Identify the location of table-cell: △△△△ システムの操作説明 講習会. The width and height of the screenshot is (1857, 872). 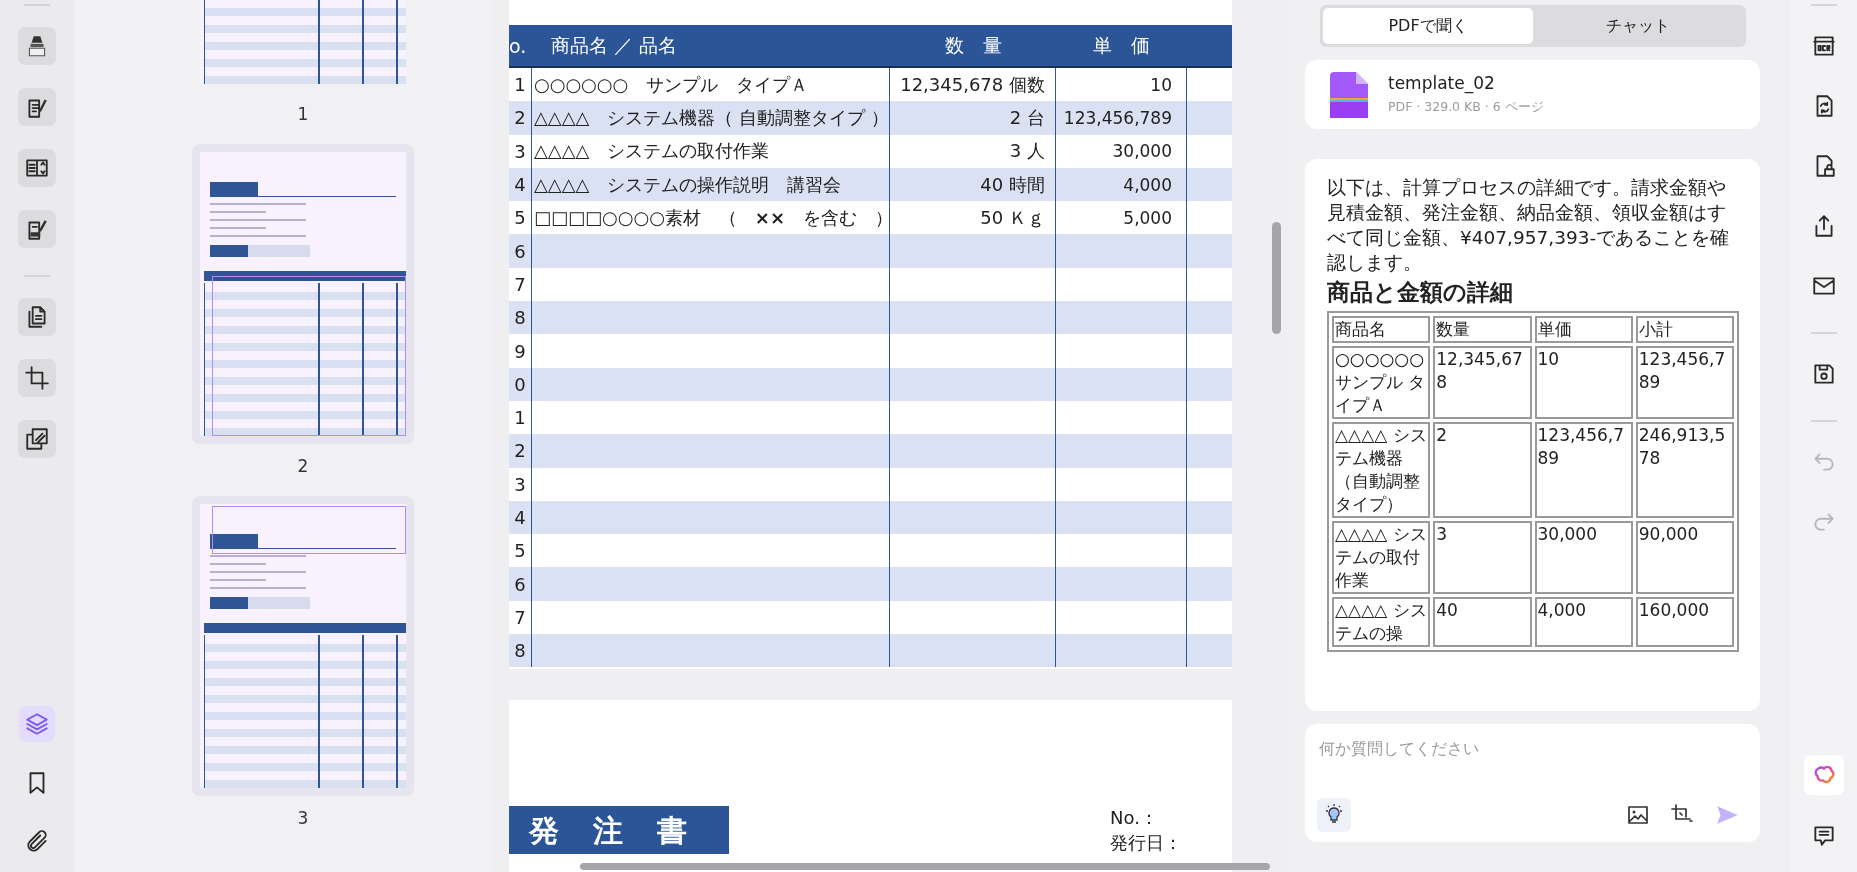
(711, 184).